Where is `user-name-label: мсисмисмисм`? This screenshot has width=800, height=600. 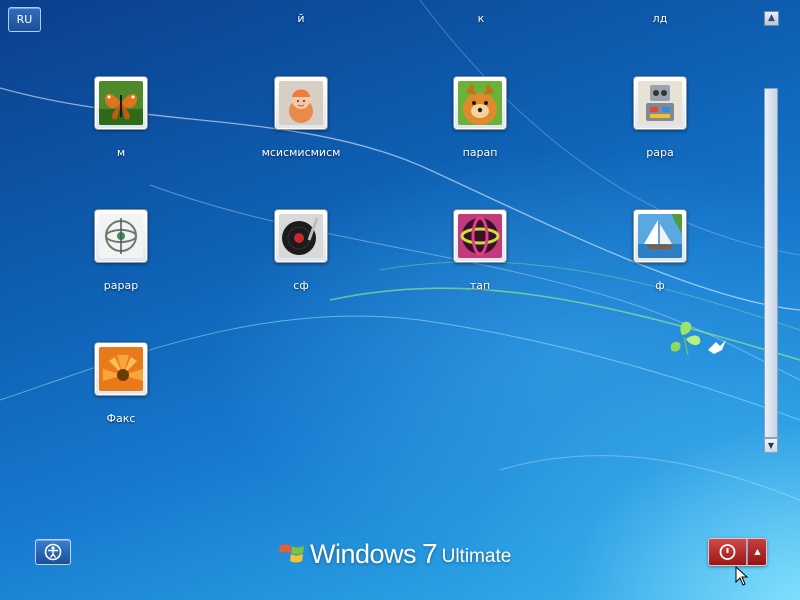 user-name-label: мсисмисмисм is located at coordinates (301, 152).